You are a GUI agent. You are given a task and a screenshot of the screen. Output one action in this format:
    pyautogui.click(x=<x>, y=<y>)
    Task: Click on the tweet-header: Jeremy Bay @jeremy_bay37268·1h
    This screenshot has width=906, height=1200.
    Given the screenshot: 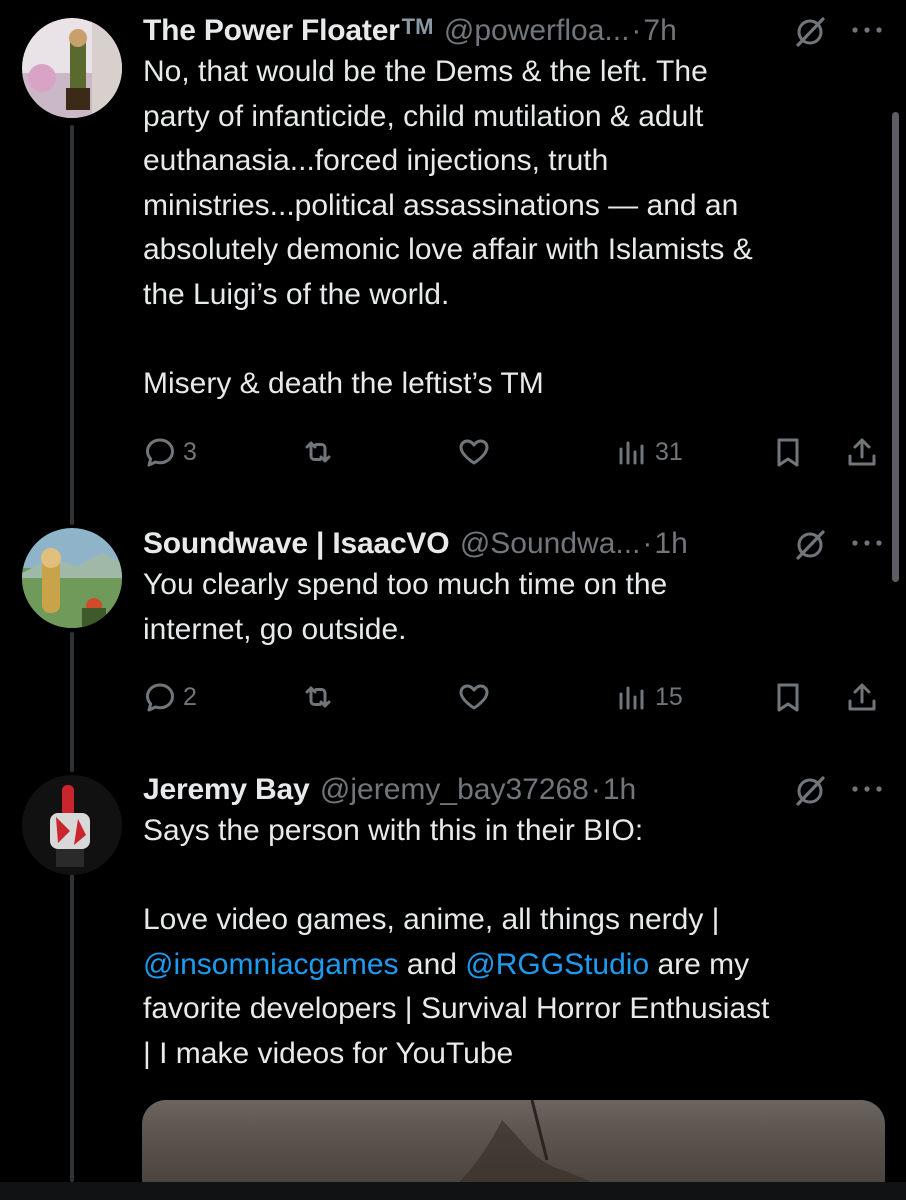 What is the action you would take?
    pyautogui.click(x=514, y=790)
    